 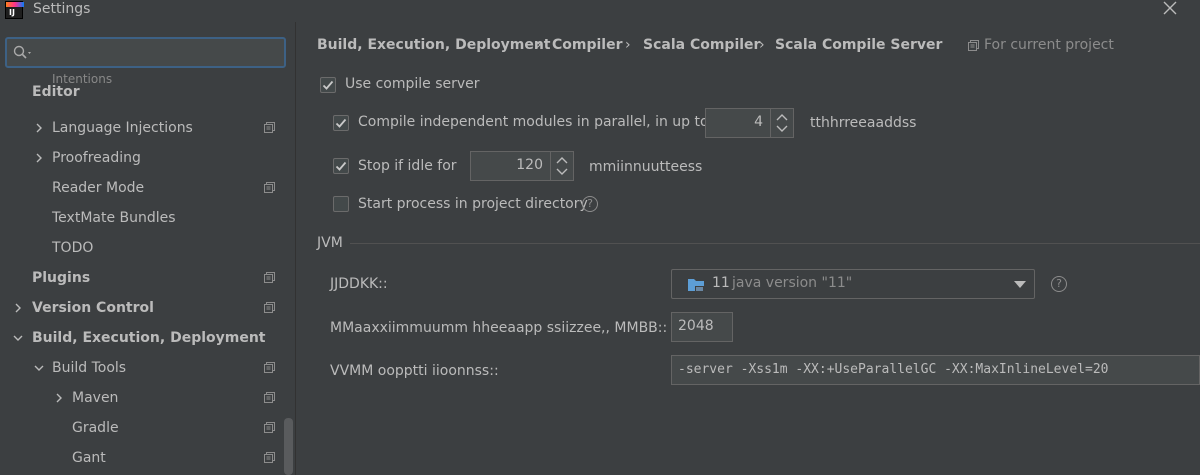 I want to click on tree-item-version-control: Version Control, so click(x=142, y=308).